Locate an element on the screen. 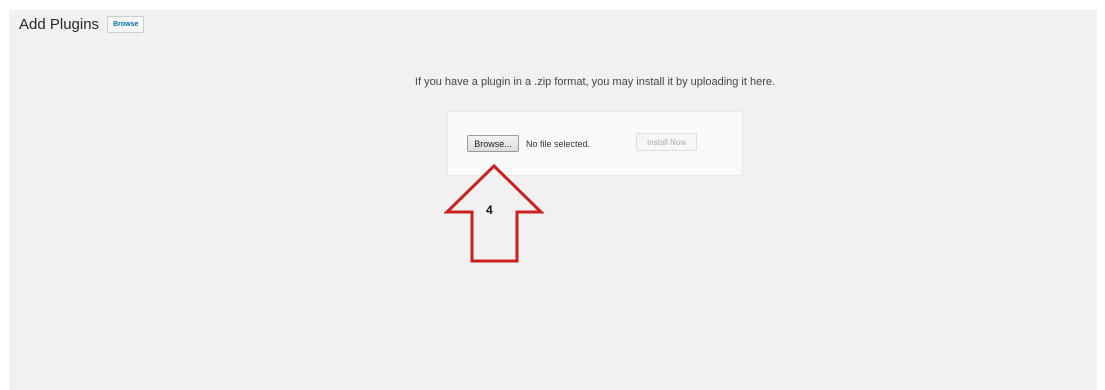 This screenshot has width=1105, height=390. page-header: Add Plugins Browse is located at coordinates (82, 24).